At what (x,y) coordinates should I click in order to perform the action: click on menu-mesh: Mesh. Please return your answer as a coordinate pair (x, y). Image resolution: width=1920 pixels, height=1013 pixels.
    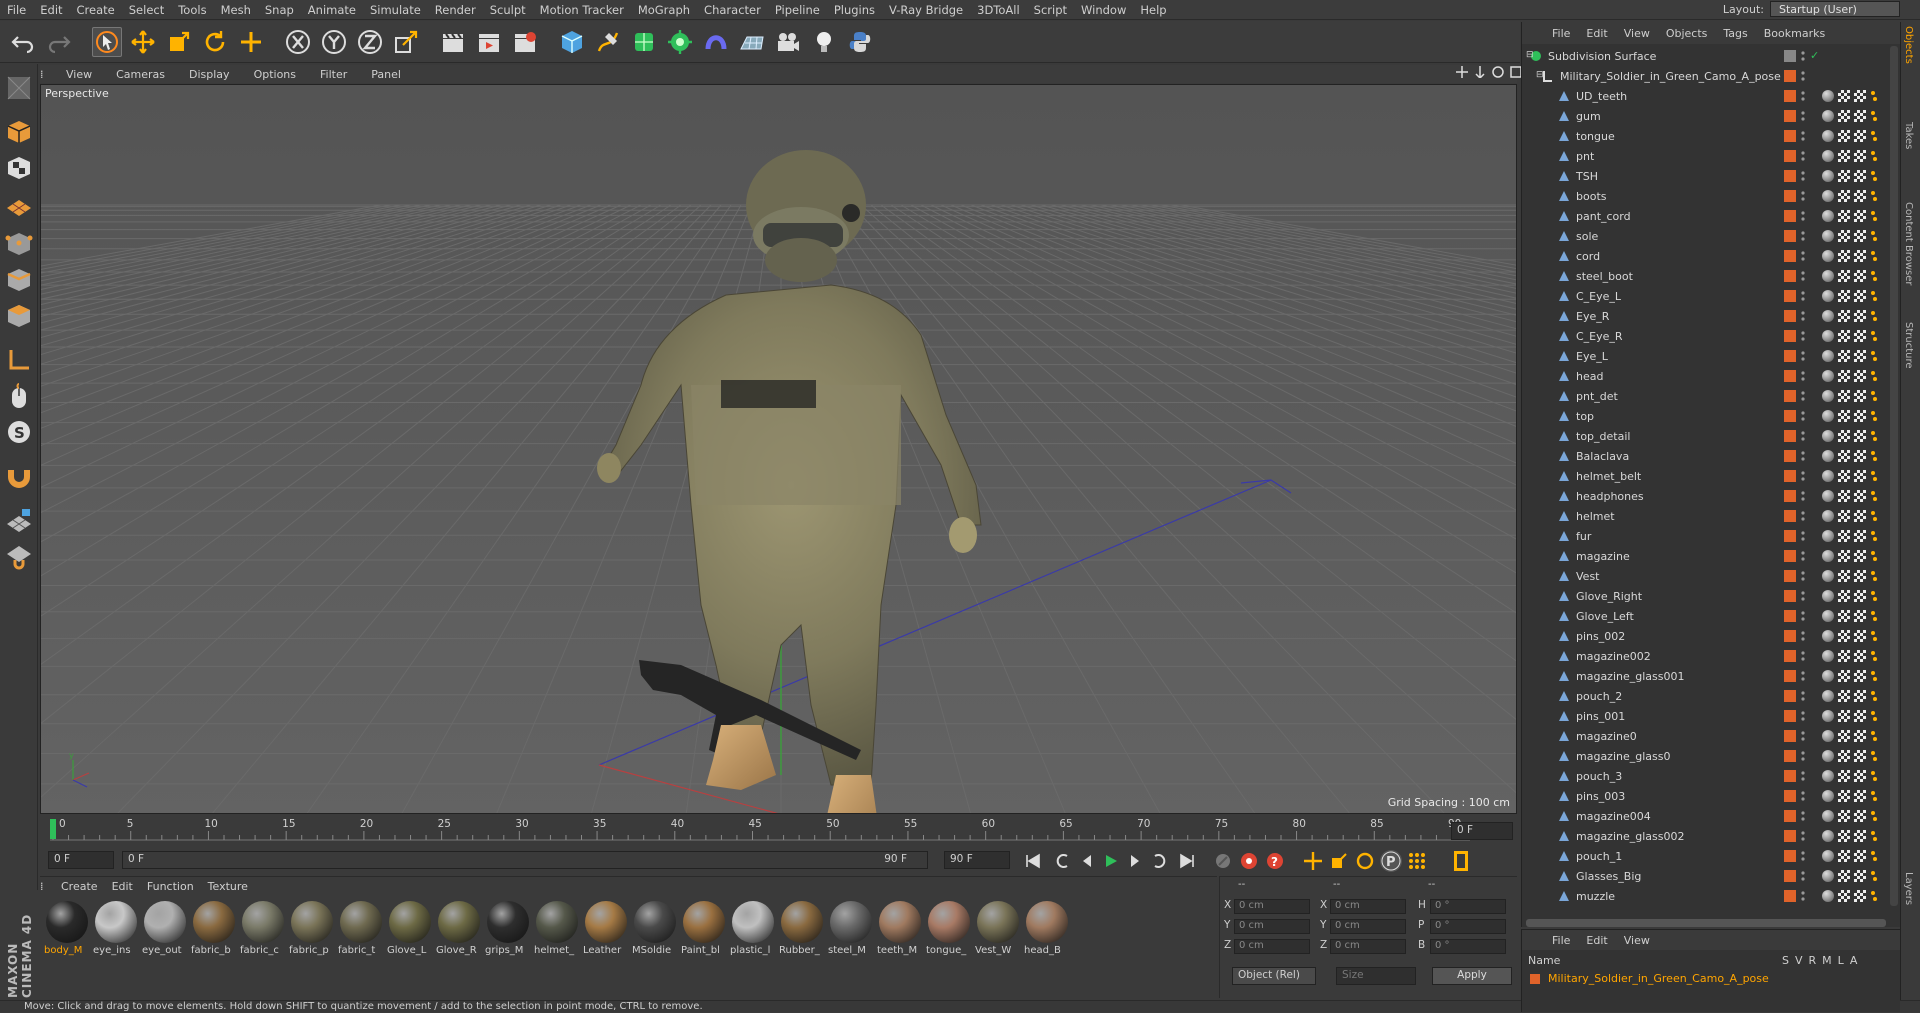
    Looking at the image, I should click on (236, 10).